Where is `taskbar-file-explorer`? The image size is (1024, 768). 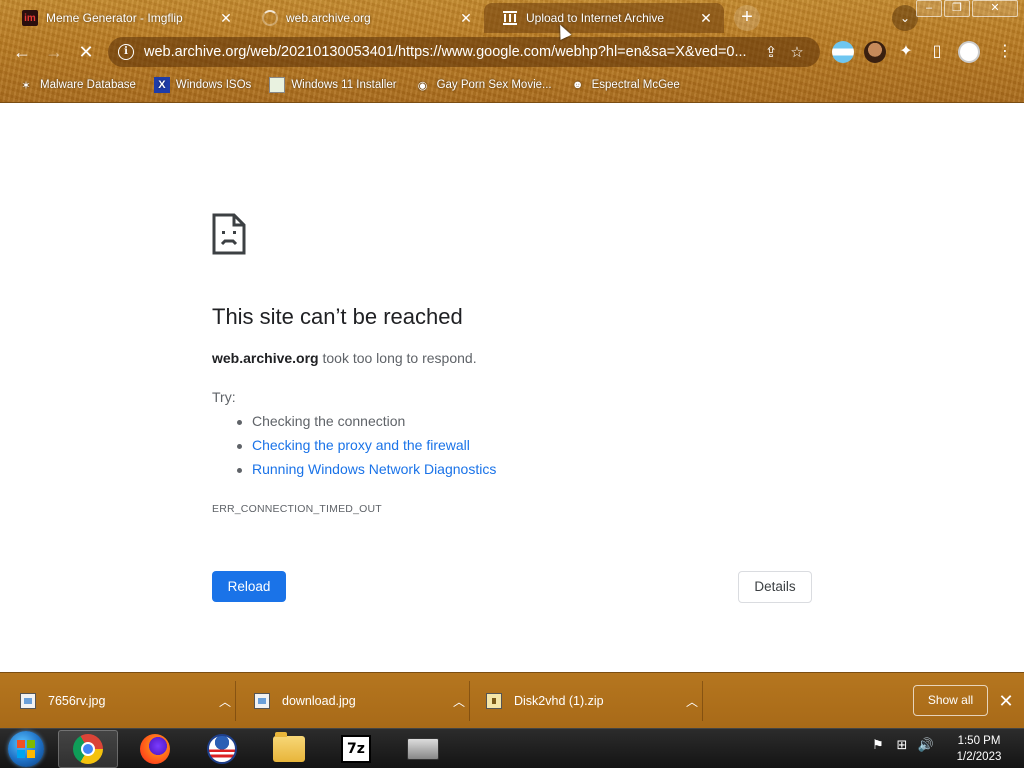
taskbar-file-explorer is located at coordinates (289, 749).